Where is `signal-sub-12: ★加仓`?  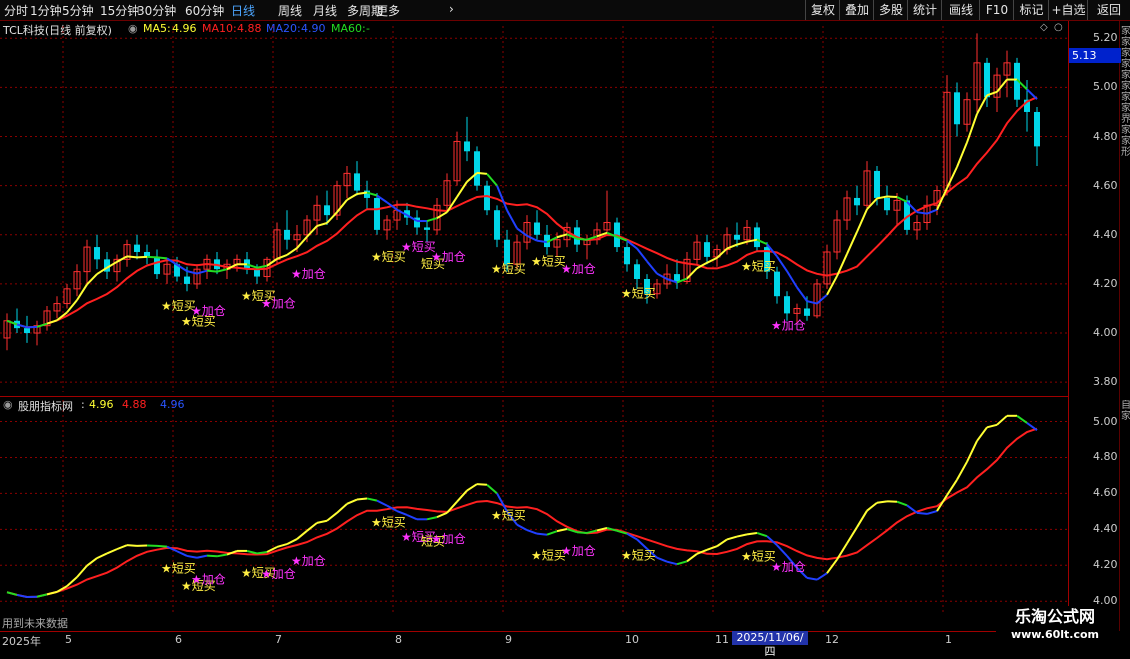 signal-sub-12: ★加仓 is located at coordinates (578, 551).